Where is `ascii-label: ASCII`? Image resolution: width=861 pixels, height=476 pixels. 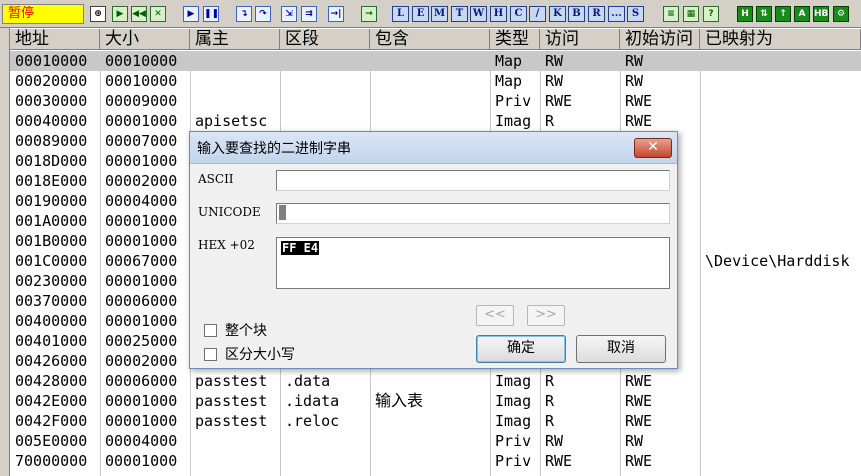
ascii-label: ASCII is located at coordinates (216, 179).